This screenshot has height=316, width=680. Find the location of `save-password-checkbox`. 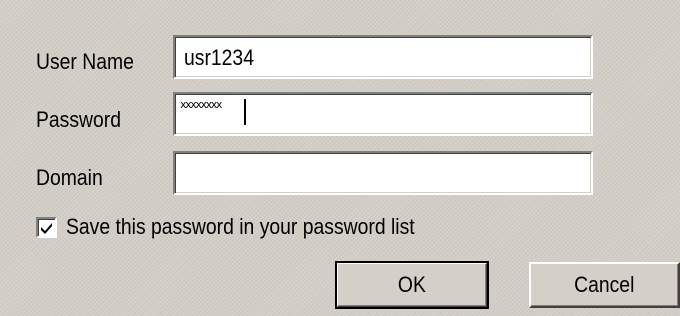

save-password-checkbox is located at coordinates (46, 227).